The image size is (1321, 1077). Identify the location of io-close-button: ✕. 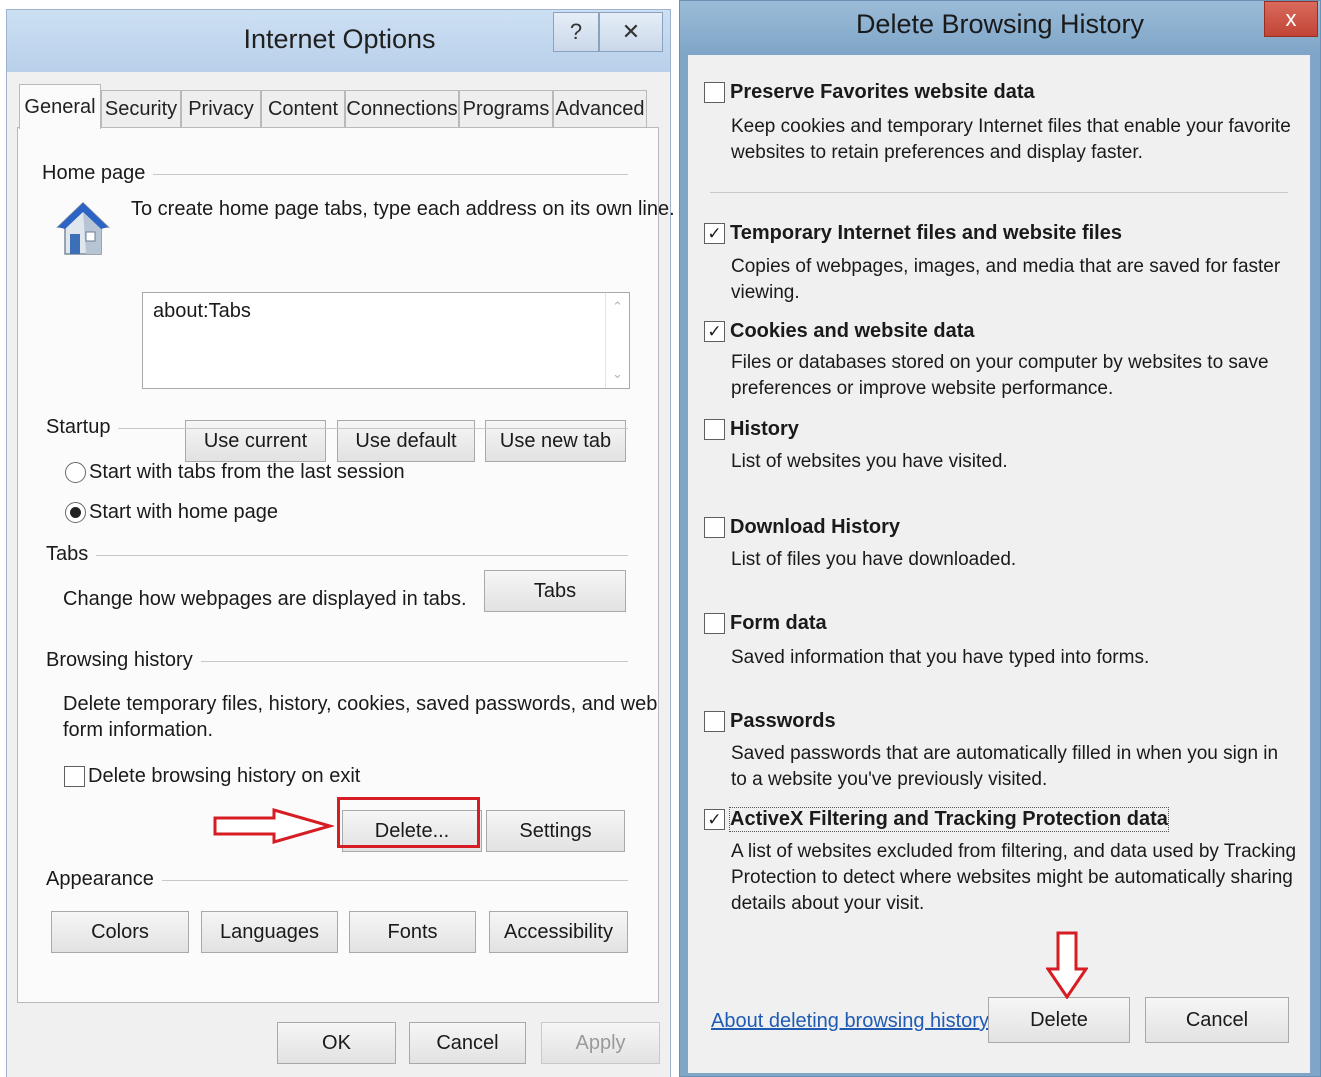
(631, 32).